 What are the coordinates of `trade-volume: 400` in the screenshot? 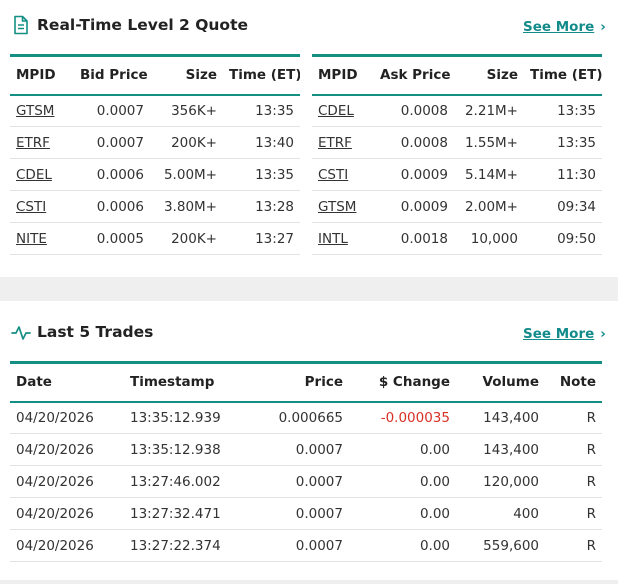 It's located at (500, 513).